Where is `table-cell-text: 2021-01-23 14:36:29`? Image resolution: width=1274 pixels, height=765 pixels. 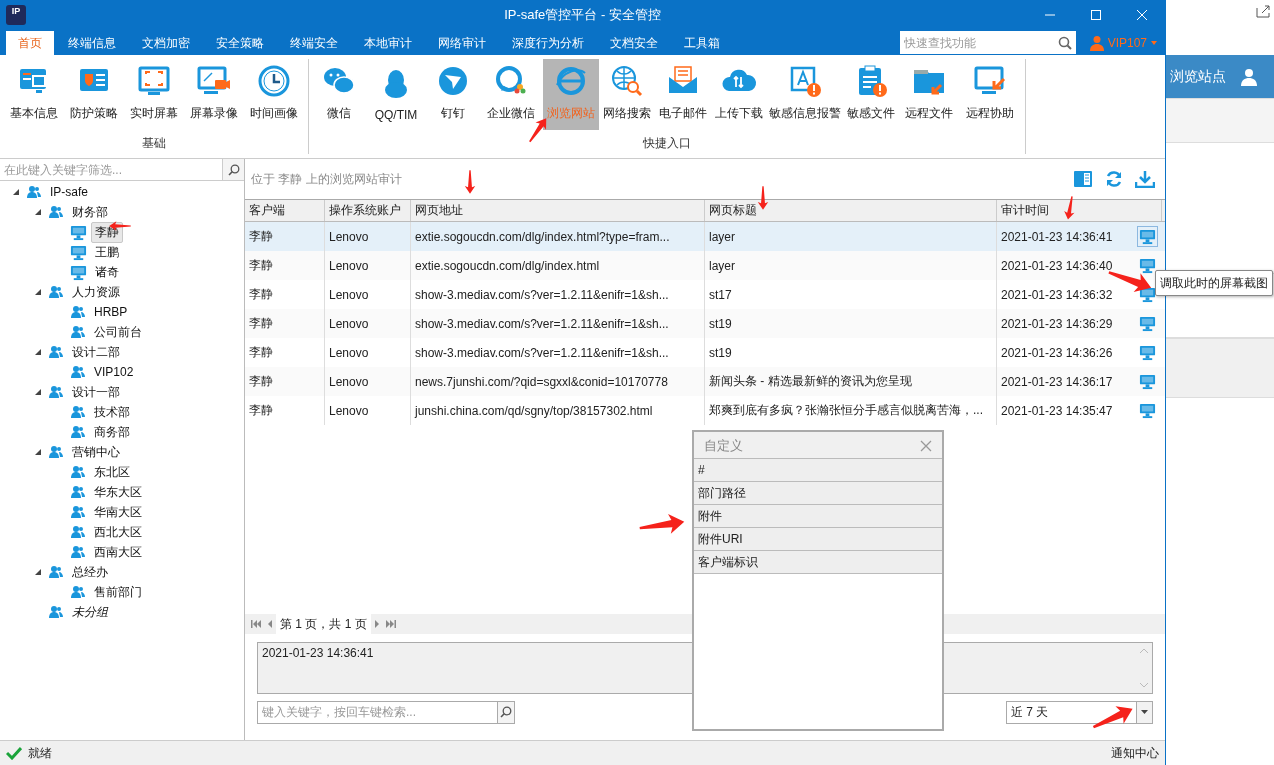 table-cell-text: 2021-01-23 14:36:29 is located at coordinates (1057, 324).